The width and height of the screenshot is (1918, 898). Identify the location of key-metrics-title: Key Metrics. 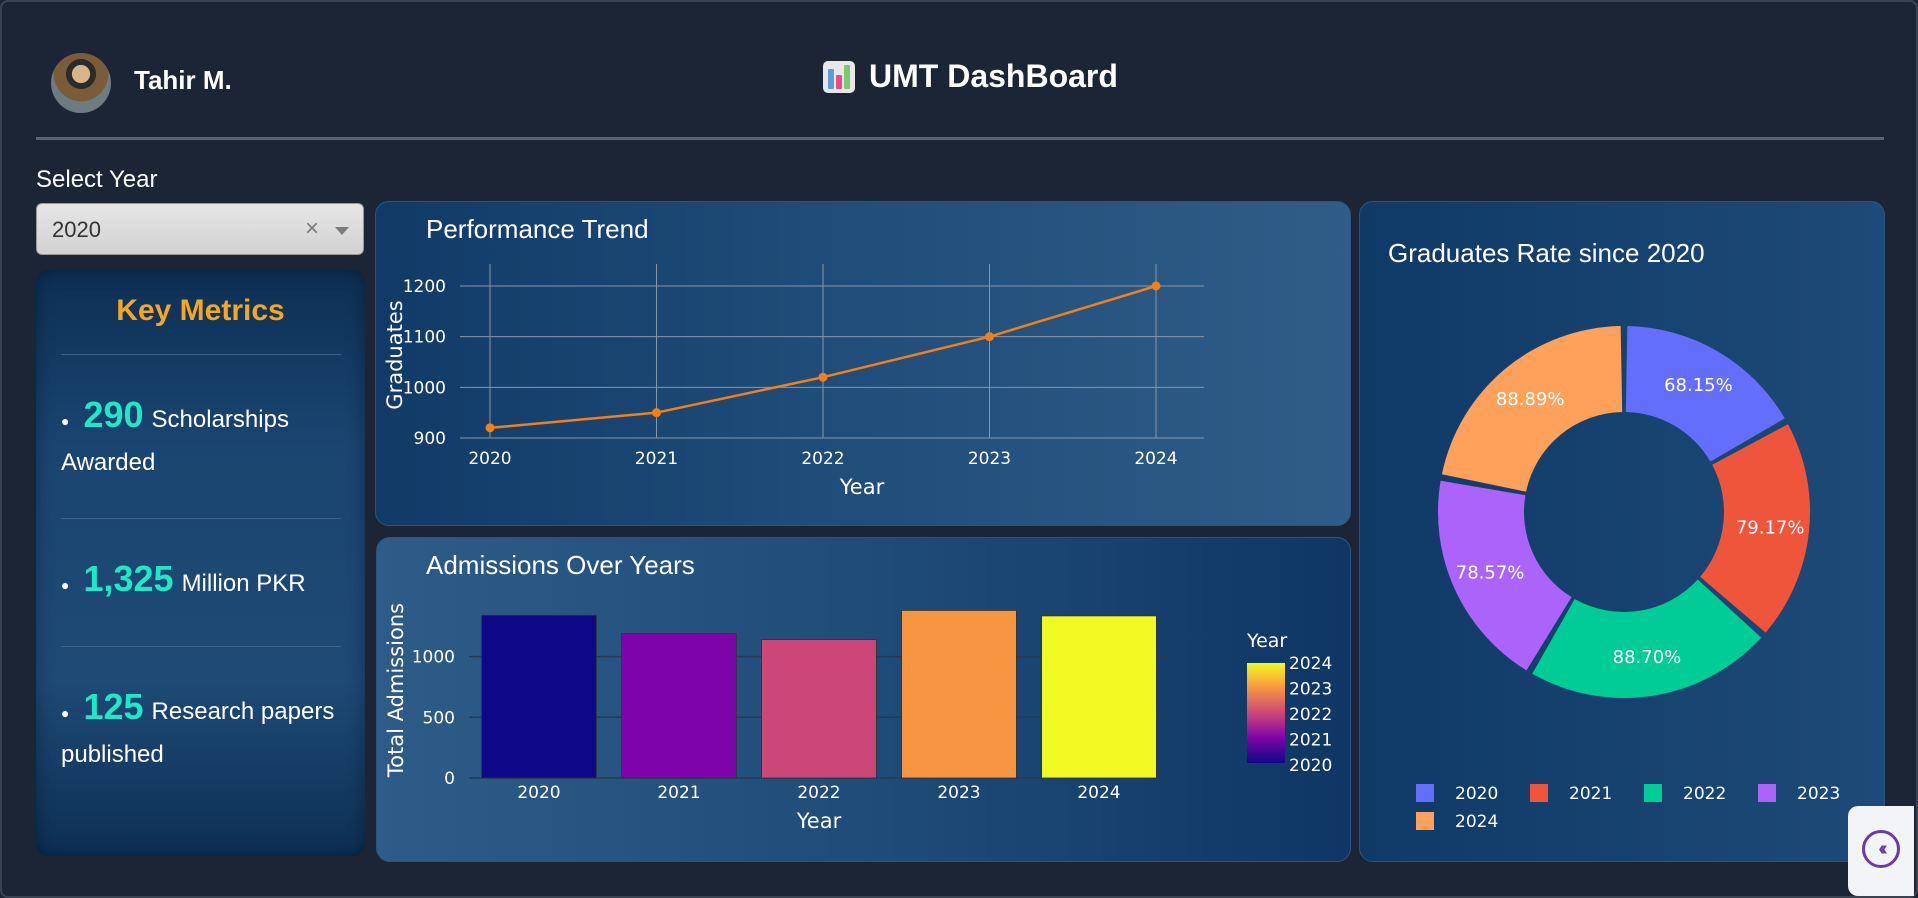
(200, 310).